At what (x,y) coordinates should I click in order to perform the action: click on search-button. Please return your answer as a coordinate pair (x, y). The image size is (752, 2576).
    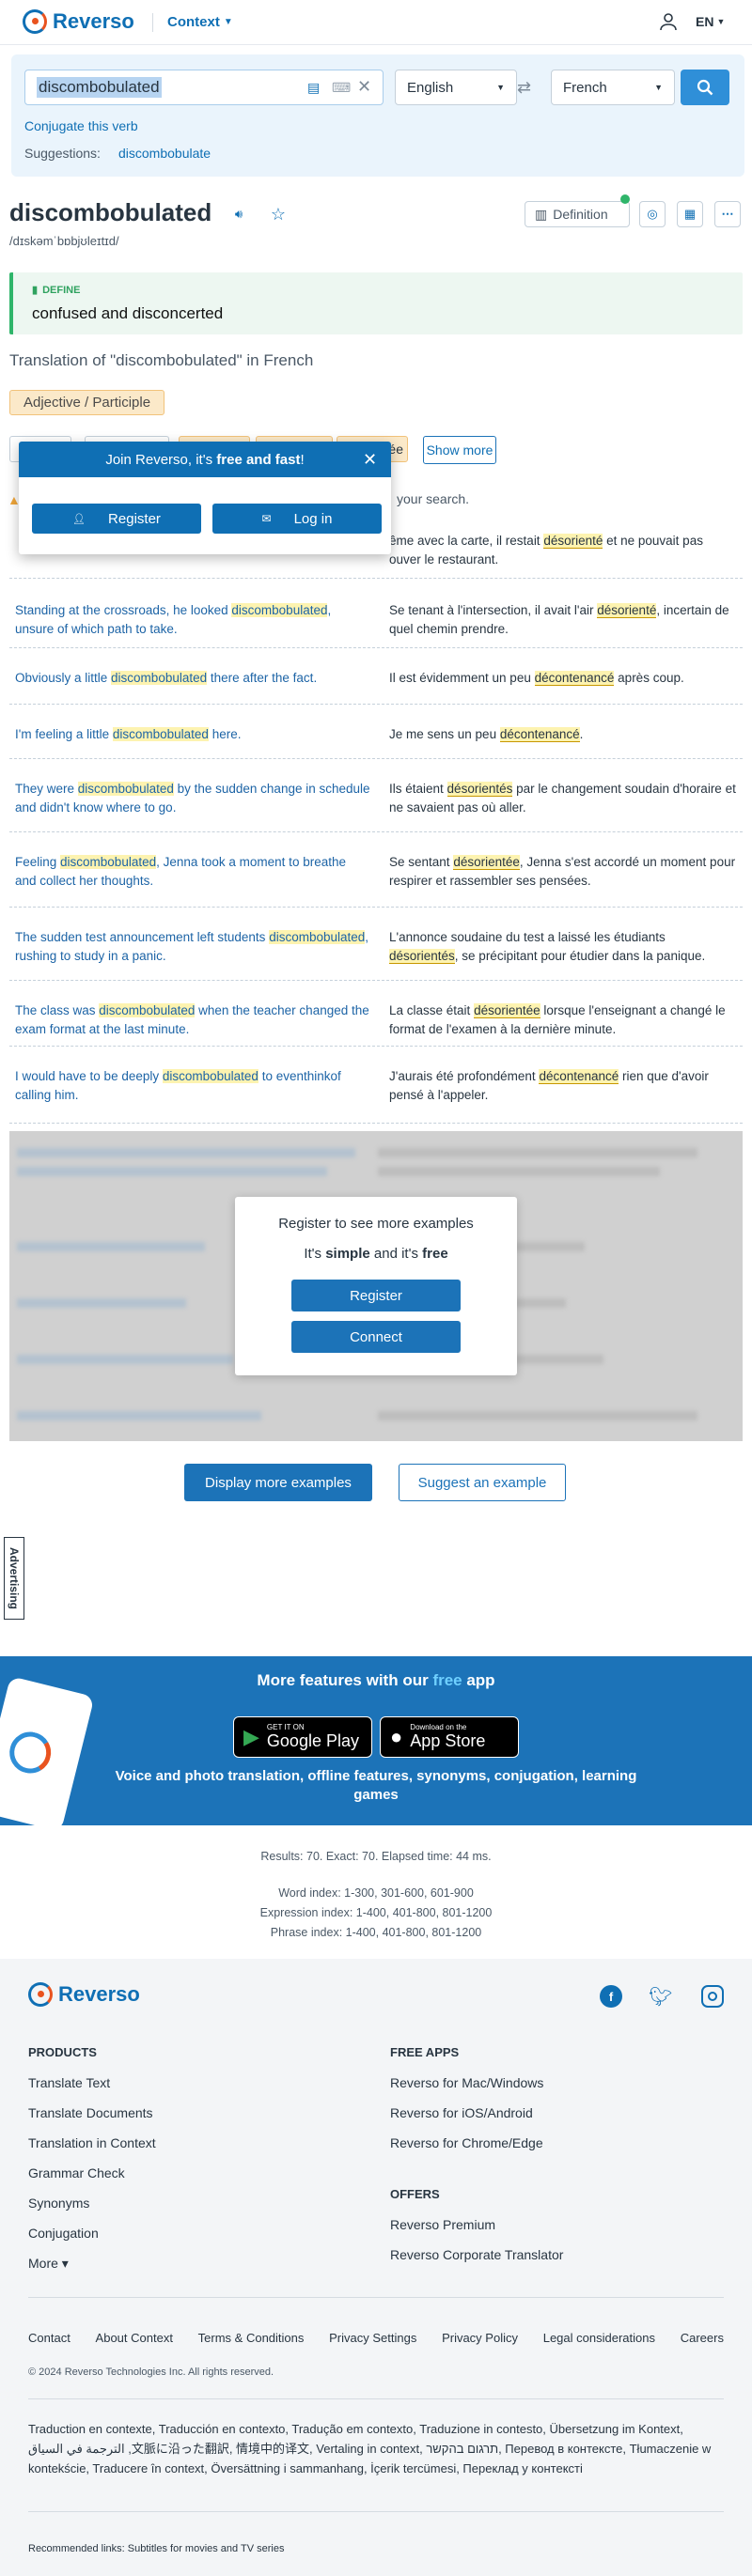
    Looking at the image, I should click on (705, 88).